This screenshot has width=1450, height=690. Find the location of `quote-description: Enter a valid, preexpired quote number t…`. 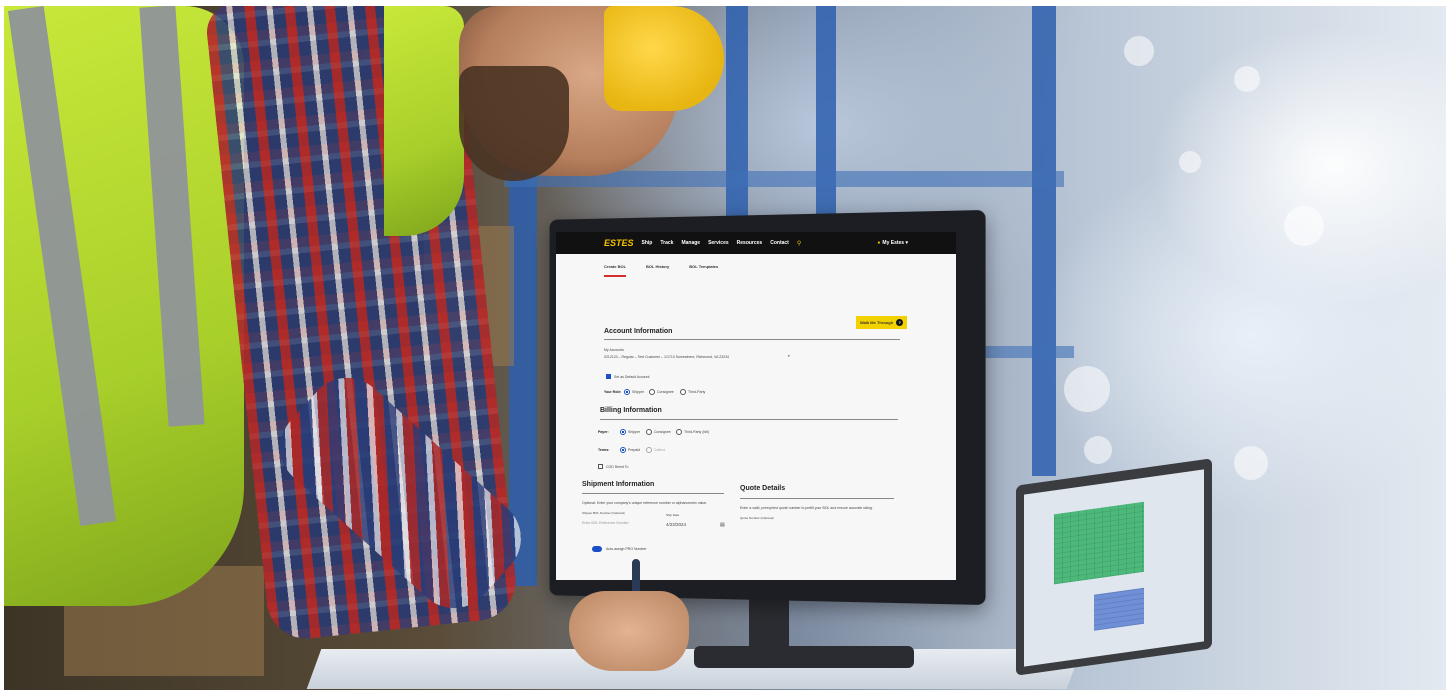

quote-description: Enter a valid, preexpired quote number t… is located at coordinates (806, 508).